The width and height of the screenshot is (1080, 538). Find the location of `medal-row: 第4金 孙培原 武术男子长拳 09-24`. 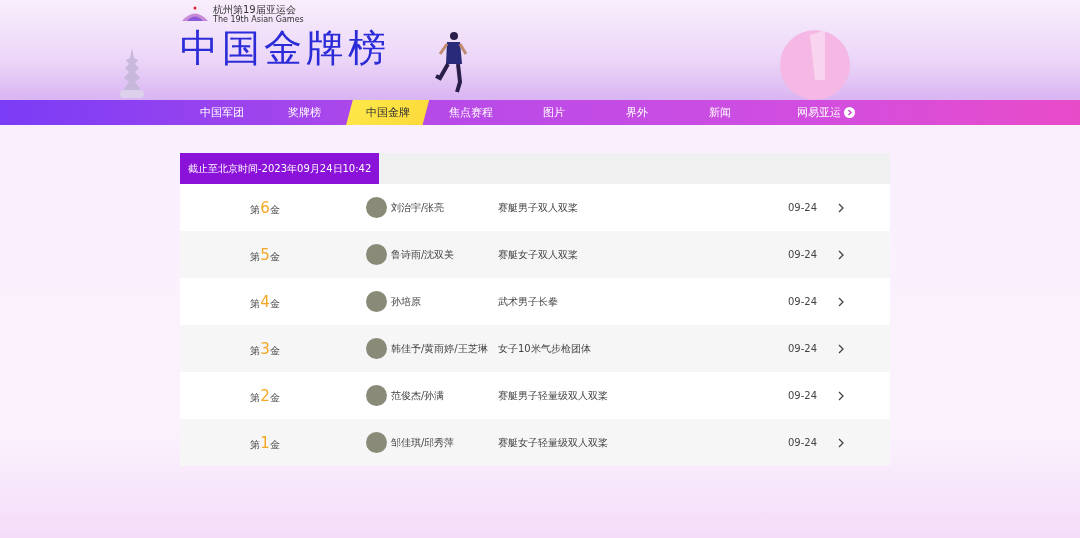

medal-row: 第4金 孙培原 武术男子长拳 09-24 is located at coordinates (535, 301).